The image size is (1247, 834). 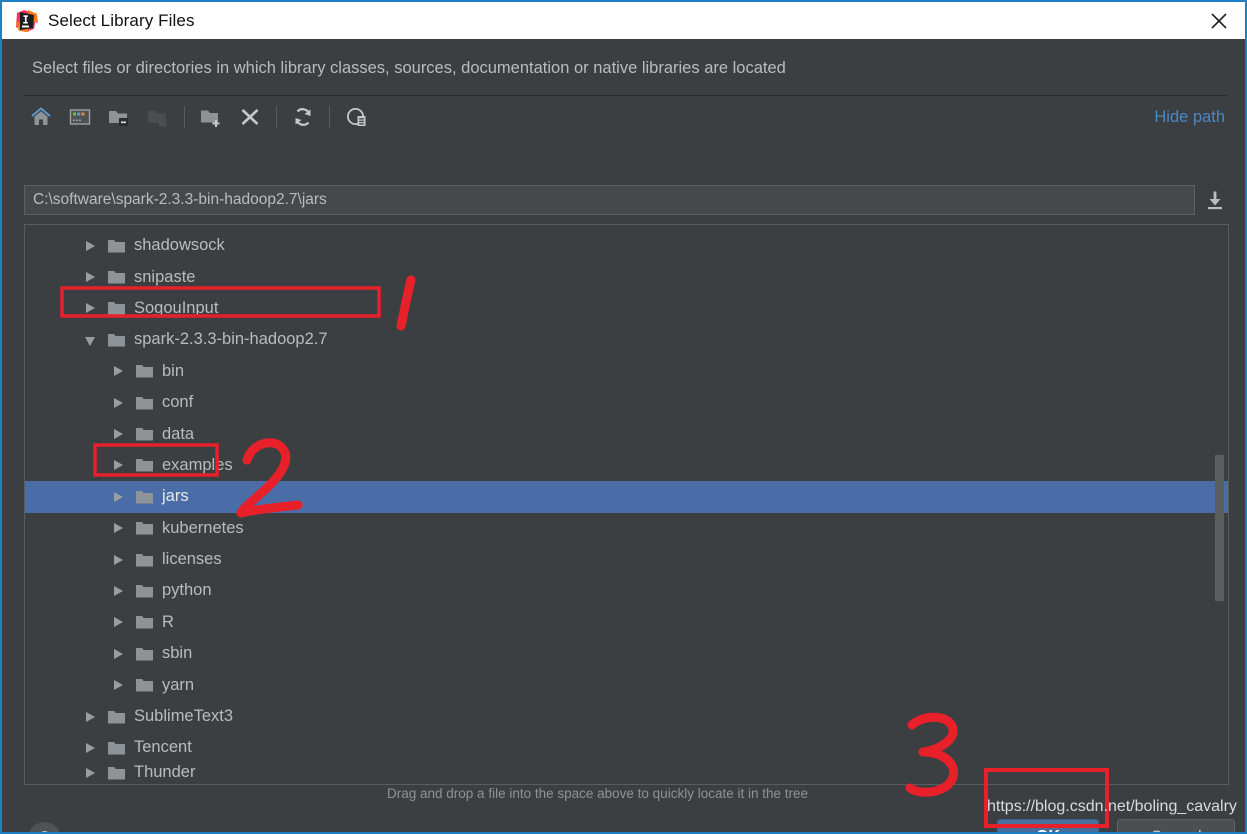 What do you see at coordinates (177, 653) in the screenshot?
I see `tree-row-label: sbin` at bounding box center [177, 653].